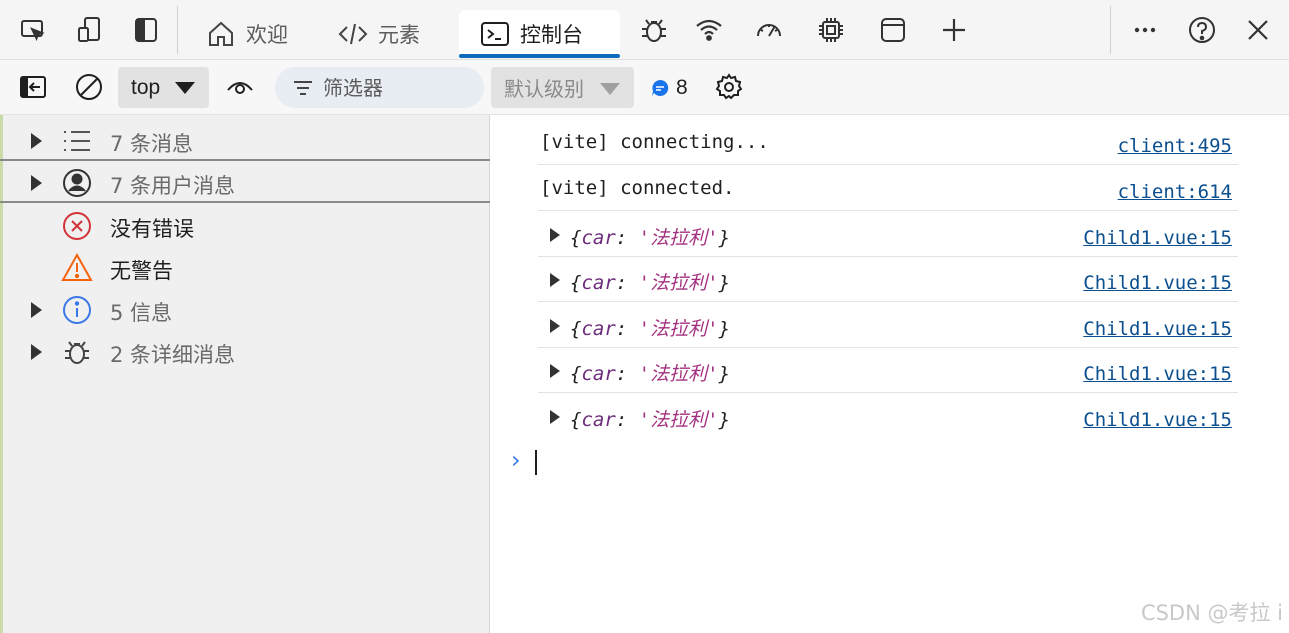 Image resolution: width=1289 pixels, height=633 pixels. Describe the element at coordinates (551, 35) in the screenshot. I see `tab-label: 控制台` at that location.